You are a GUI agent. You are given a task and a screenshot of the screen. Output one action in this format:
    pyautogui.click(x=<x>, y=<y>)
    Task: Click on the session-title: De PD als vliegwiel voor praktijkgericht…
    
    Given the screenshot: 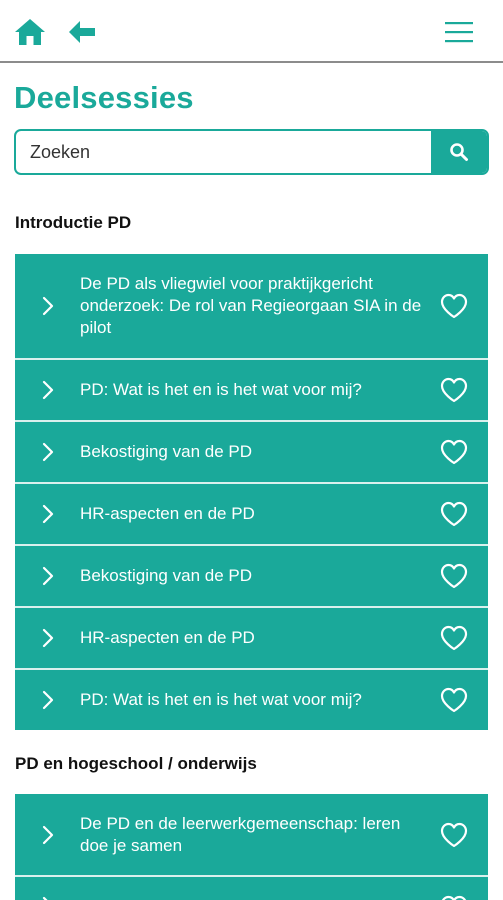 What is the action you would take?
    pyautogui.click(x=251, y=305)
    